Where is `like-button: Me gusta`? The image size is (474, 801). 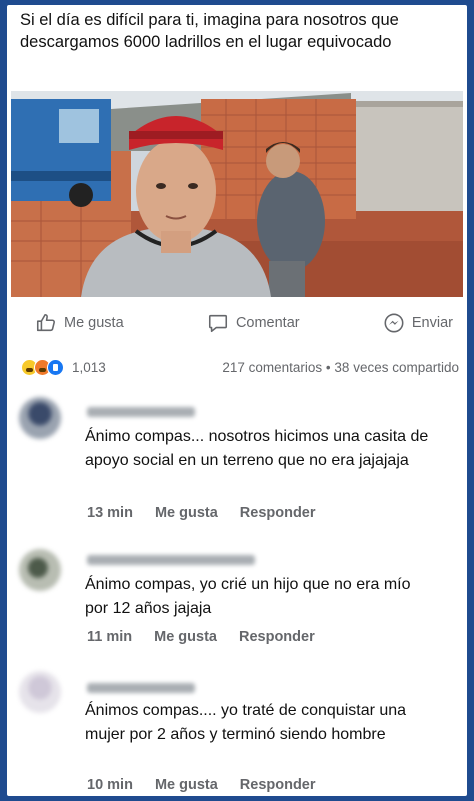
like-button: Me gusta is located at coordinates (79, 323).